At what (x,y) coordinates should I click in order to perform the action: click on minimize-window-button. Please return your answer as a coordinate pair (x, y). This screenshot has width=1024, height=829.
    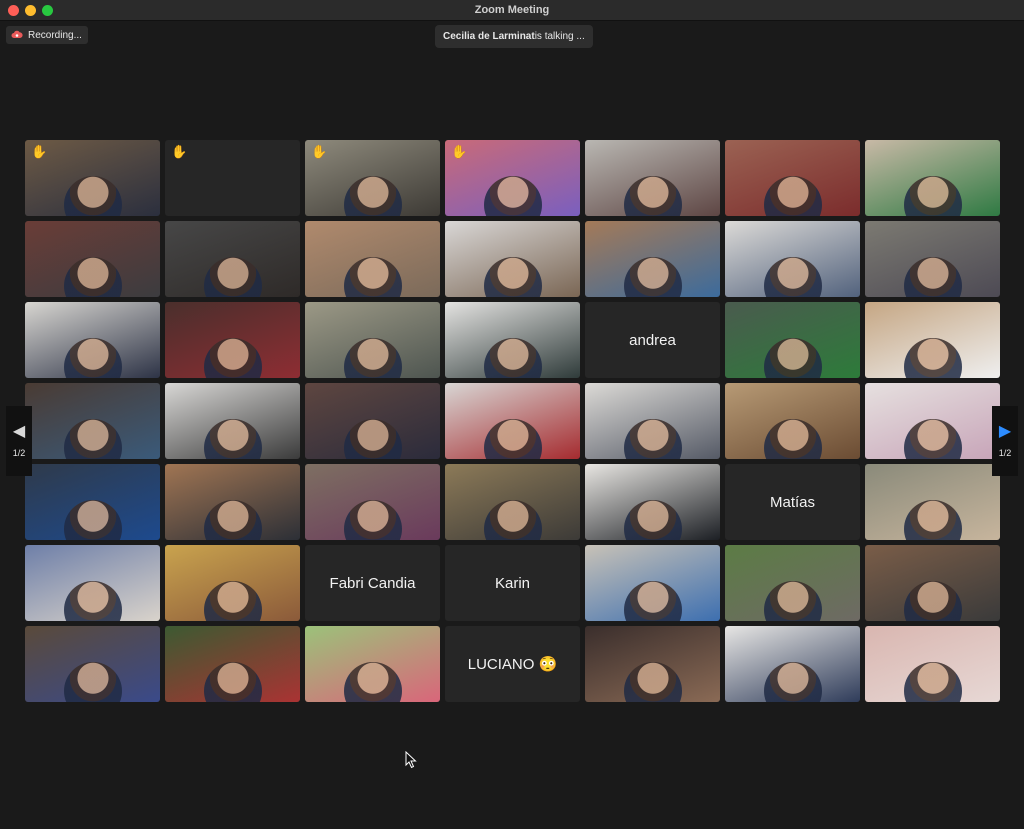
    Looking at the image, I should click on (30, 10).